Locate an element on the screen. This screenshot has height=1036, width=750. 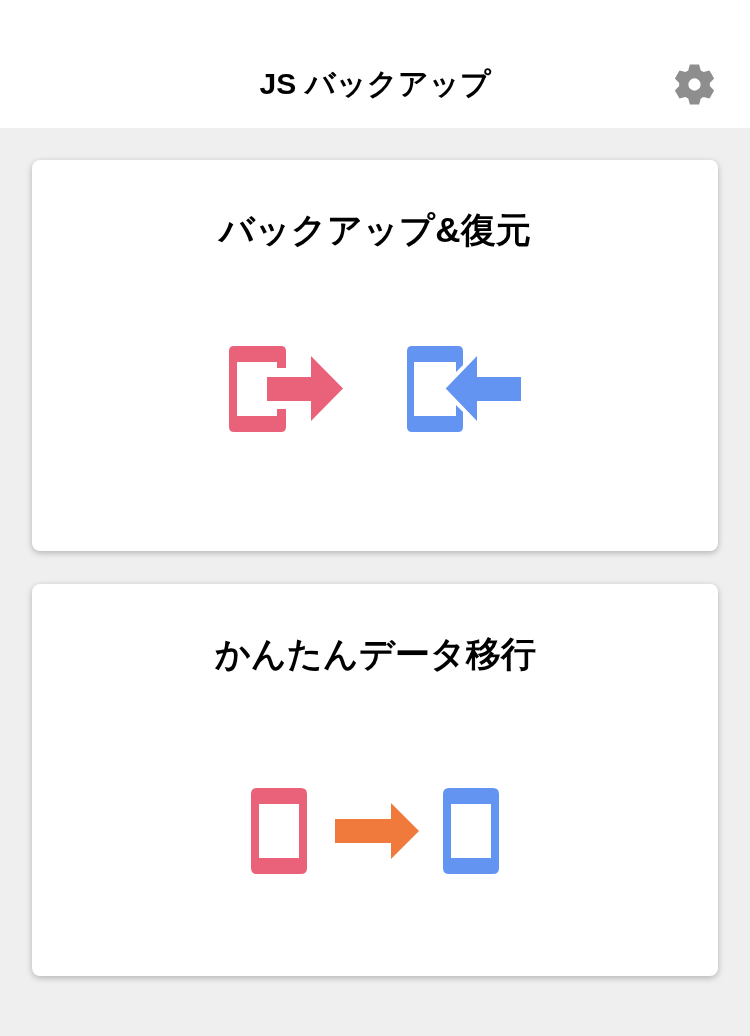
arrow-right-icon is located at coordinates (377, 831).